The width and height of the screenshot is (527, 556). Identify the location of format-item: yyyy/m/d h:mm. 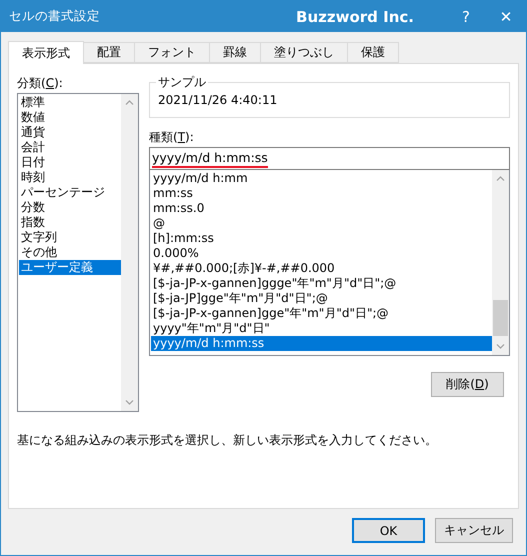
(321, 178).